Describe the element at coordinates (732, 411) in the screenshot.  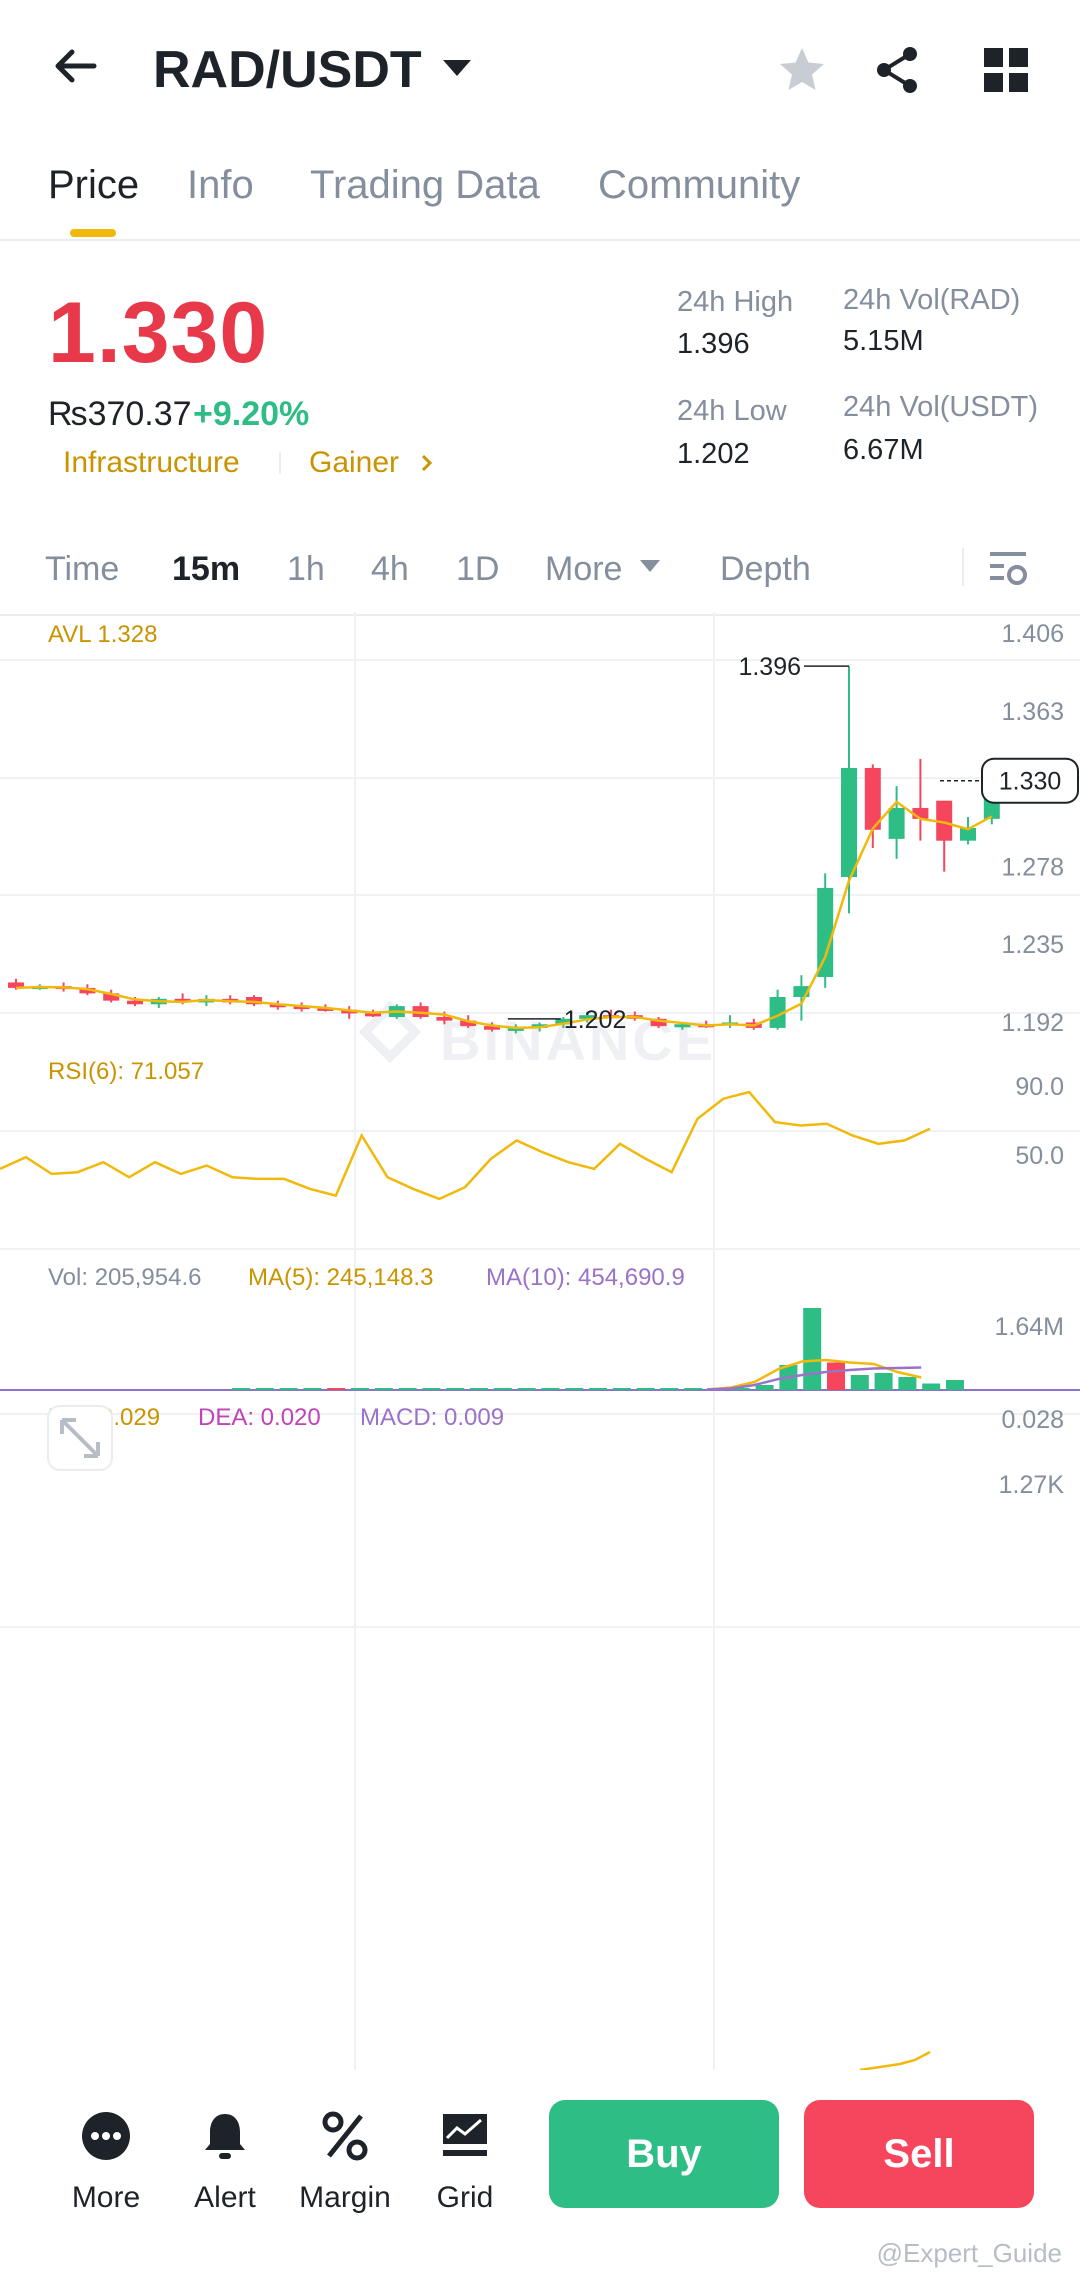
I see `low-label: 24h Low` at that location.